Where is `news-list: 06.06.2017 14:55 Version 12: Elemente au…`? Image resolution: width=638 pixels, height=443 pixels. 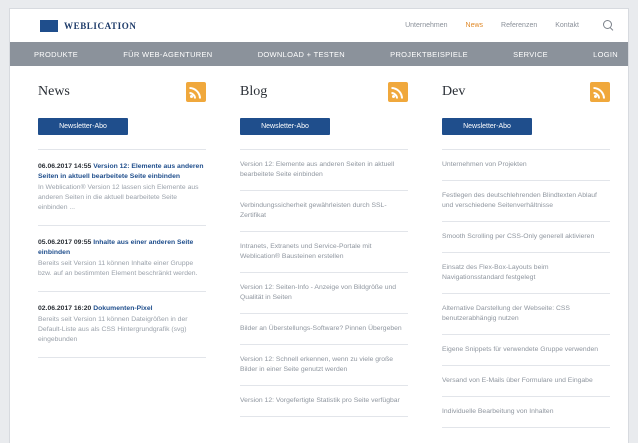 news-list: 06.06.2017 14:55 Version 12: Elemente au… is located at coordinates (122, 253).